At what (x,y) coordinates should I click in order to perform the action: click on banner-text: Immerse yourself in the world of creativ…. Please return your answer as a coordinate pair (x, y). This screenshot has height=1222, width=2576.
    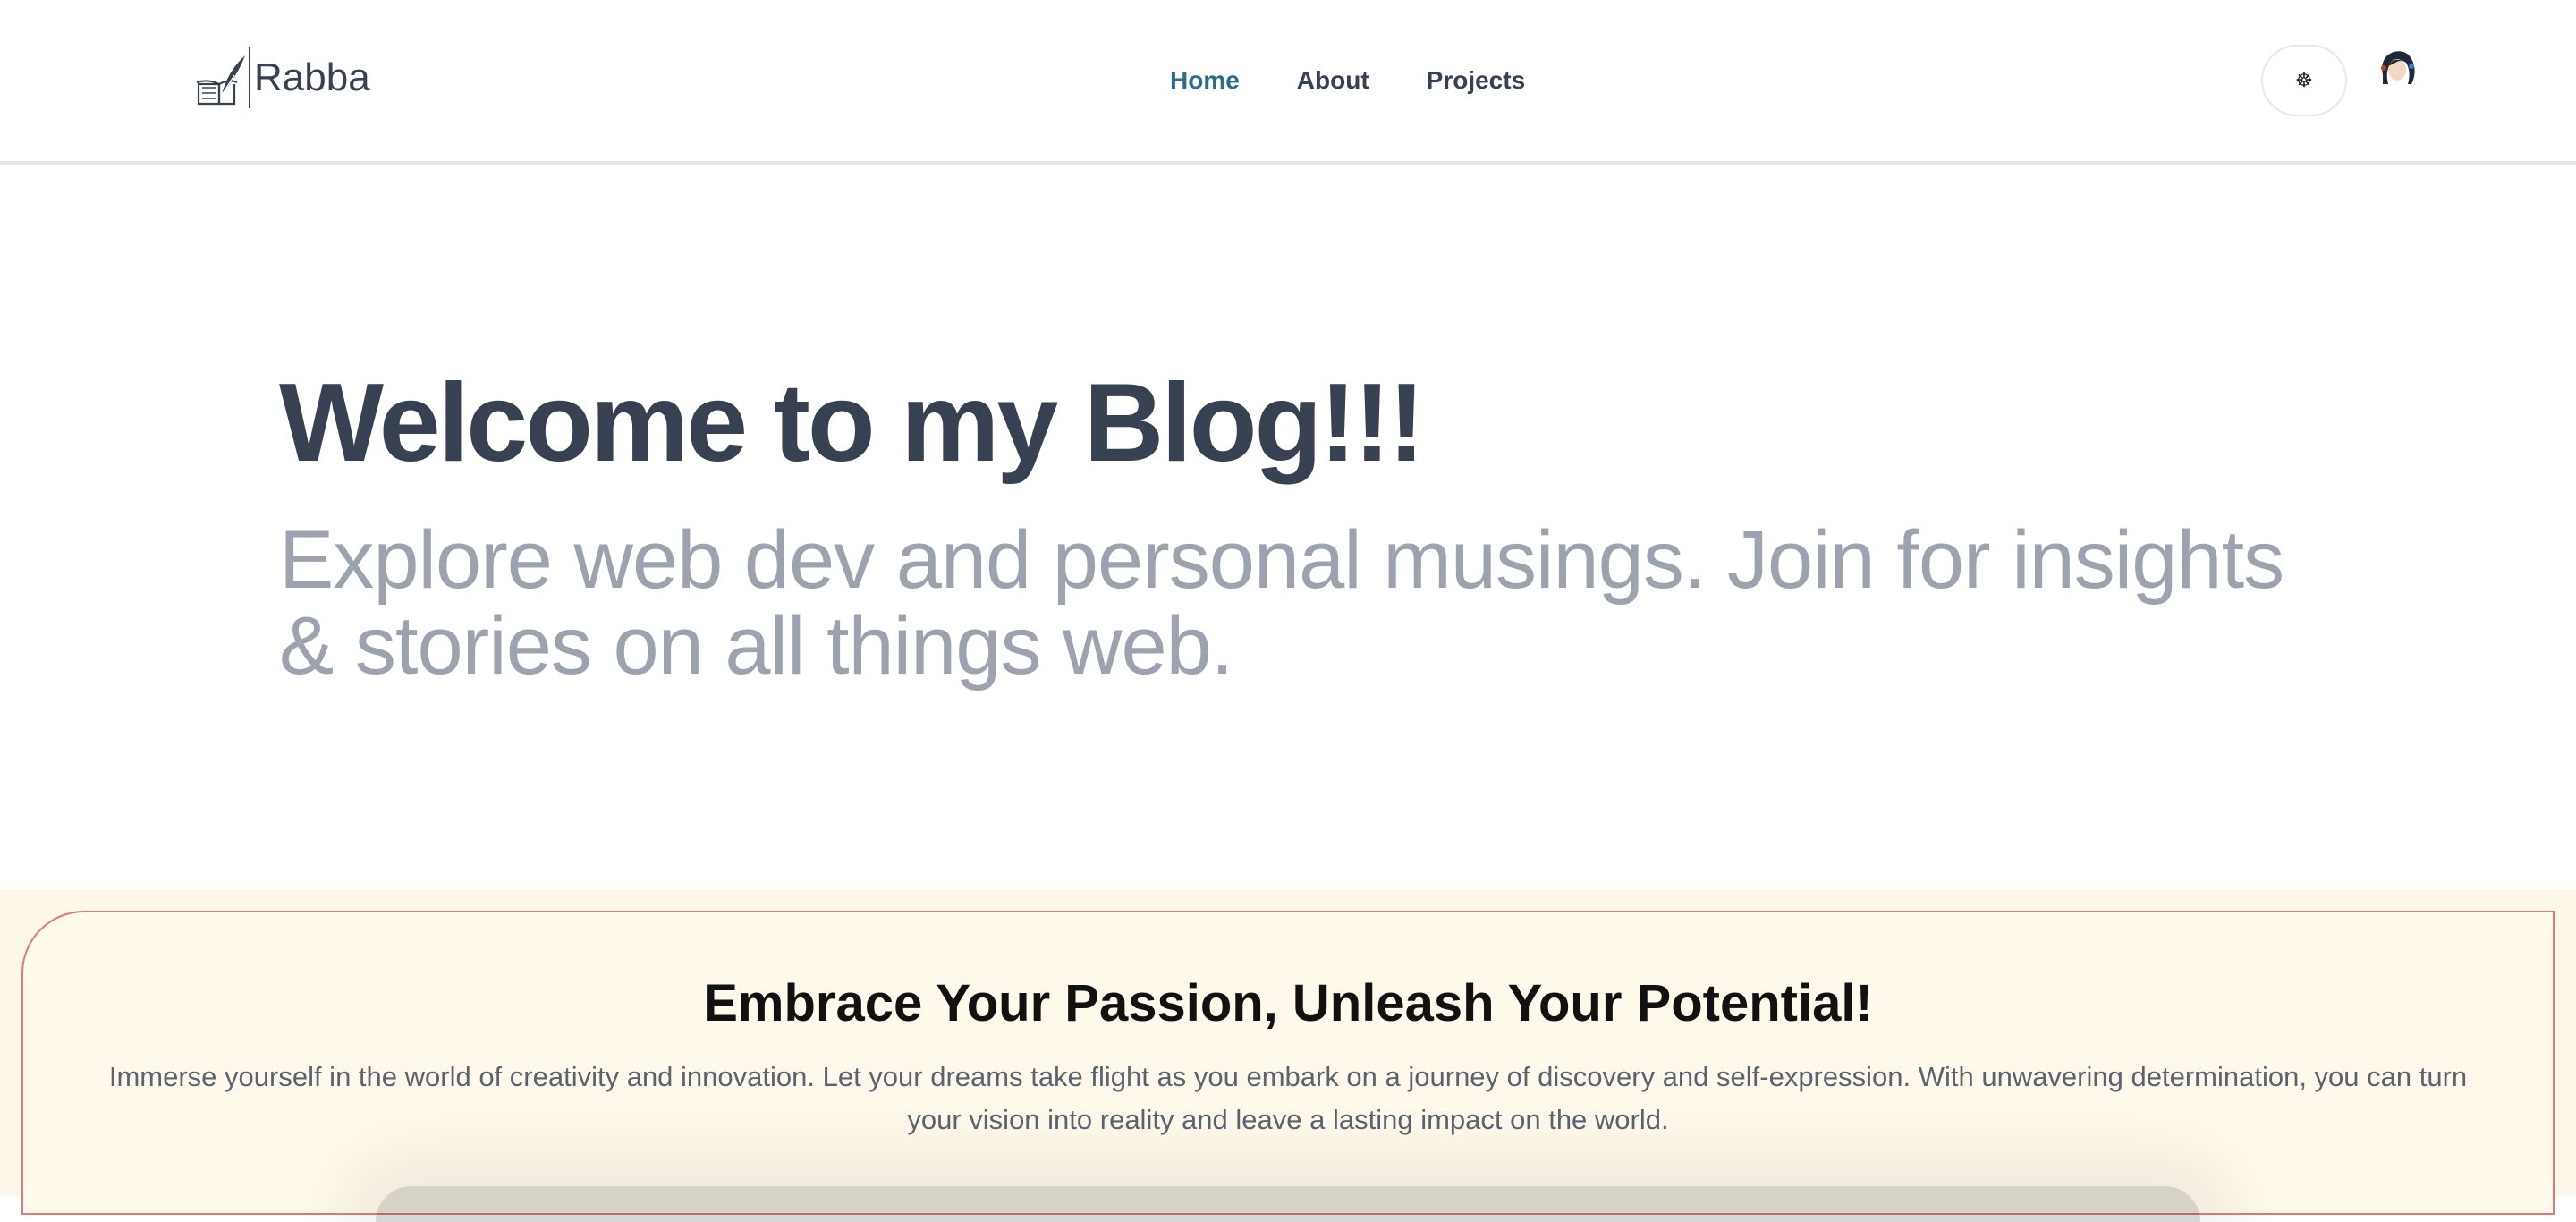
    Looking at the image, I should click on (1288, 1098).